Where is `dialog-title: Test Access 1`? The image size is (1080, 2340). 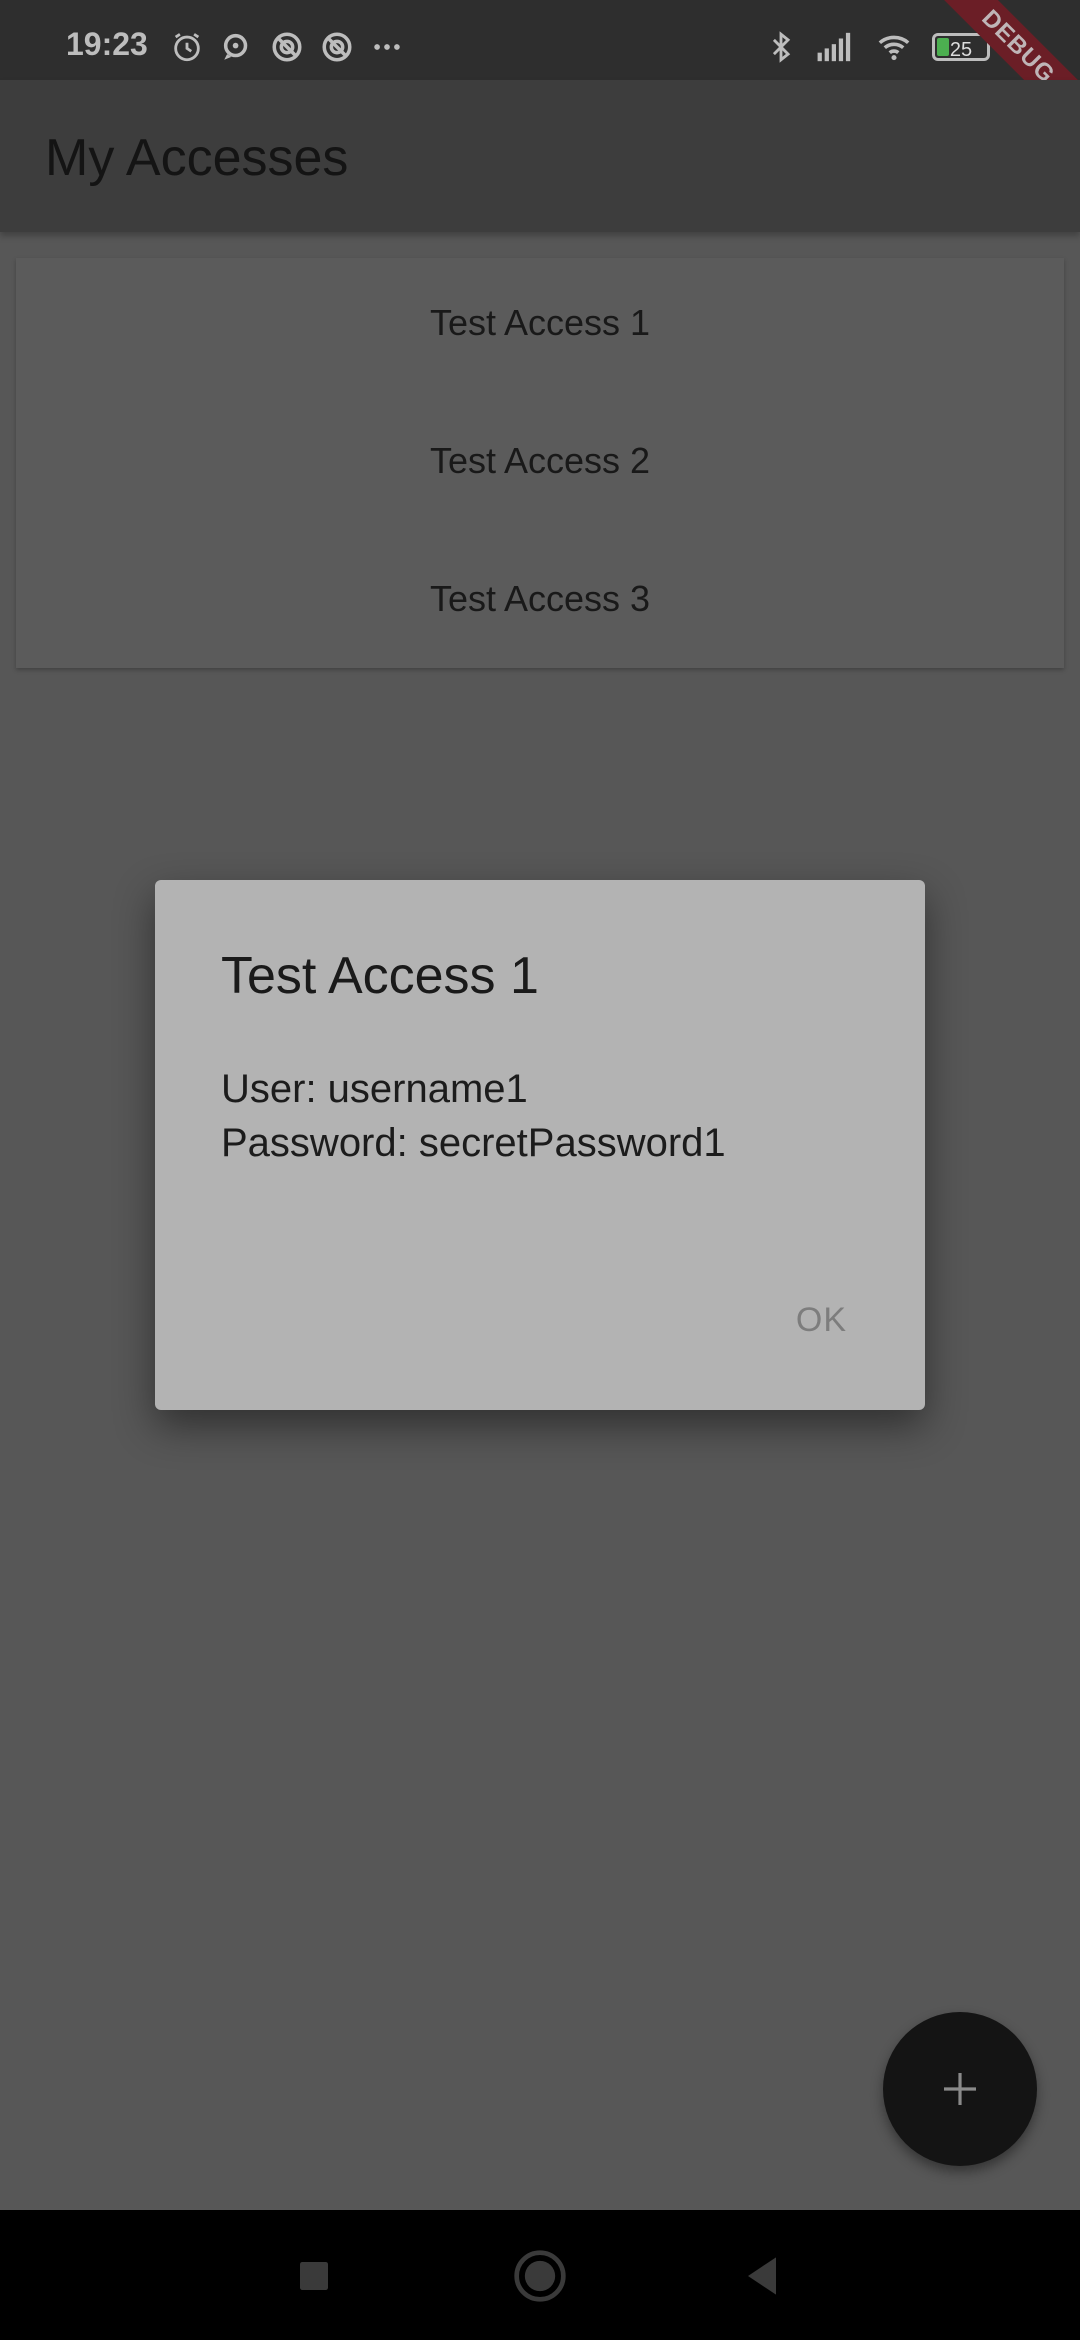
dialog-title: Test Access 1 is located at coordinates (380, 976).